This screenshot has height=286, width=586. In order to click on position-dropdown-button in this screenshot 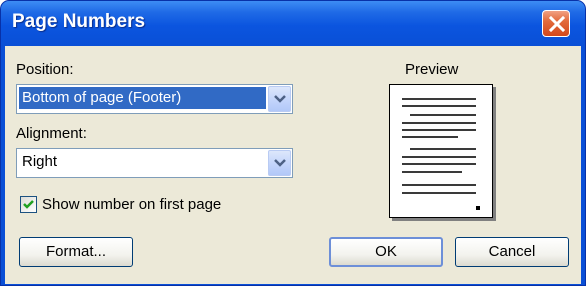, I will do `click(279, 99)`.